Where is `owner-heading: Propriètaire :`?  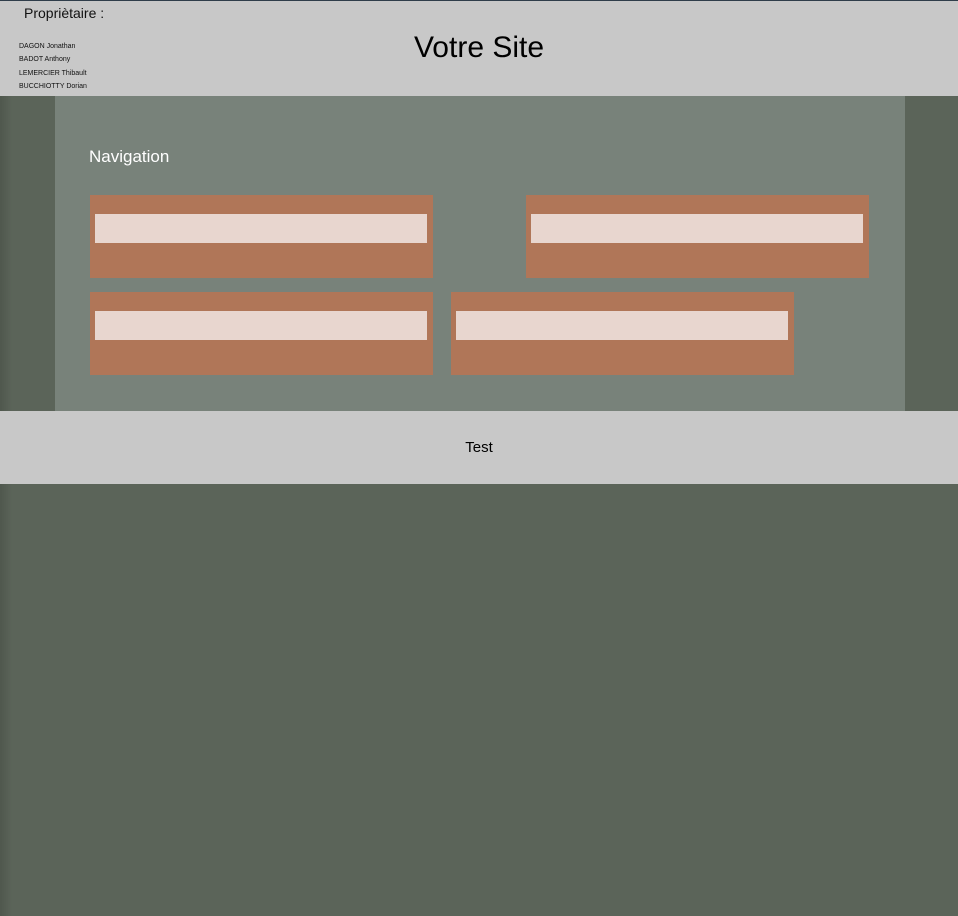
owner-heading: Propriètaire : is located at coordinates (64, 13).